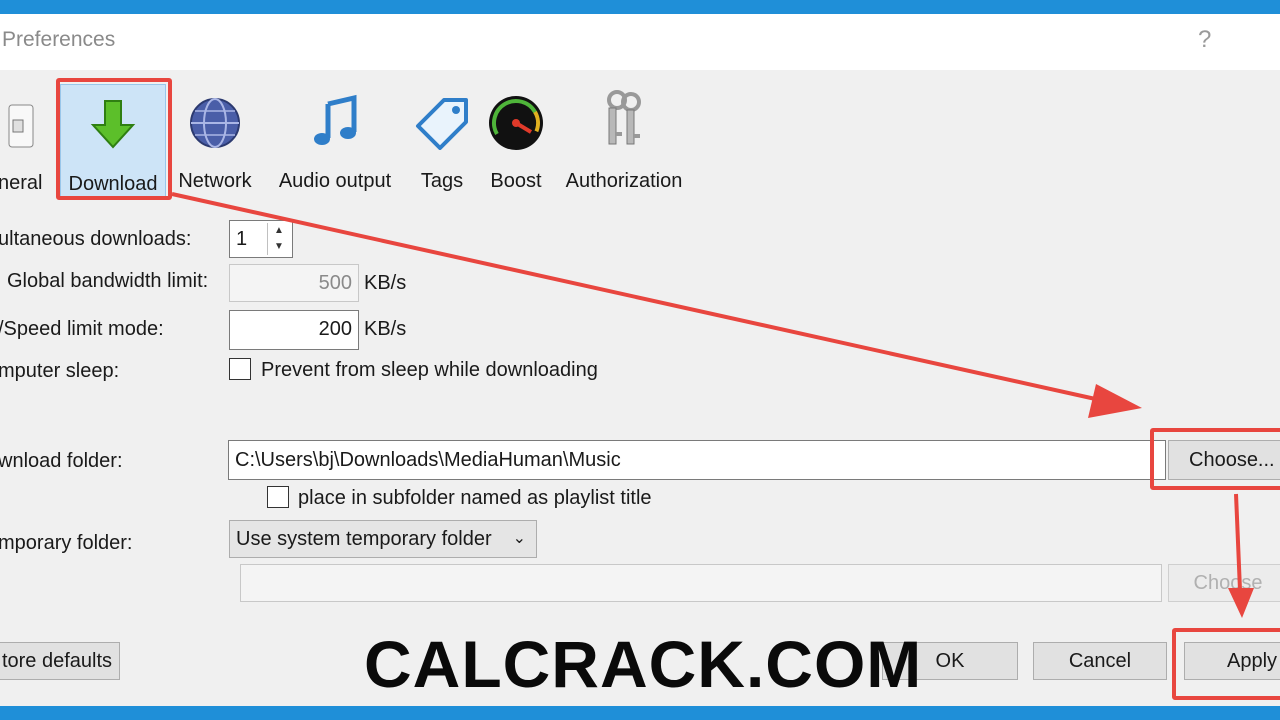  Describe the element at coordinates (242, 239) in the screenshot. I see `simultaneous-downloads-value: 1` at that location.